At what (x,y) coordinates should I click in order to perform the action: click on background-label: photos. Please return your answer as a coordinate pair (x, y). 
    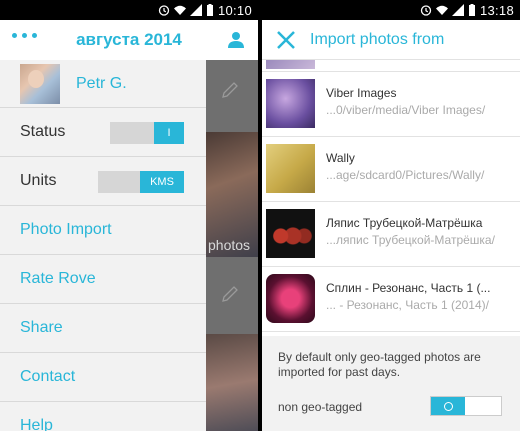
    Looking at the image, I should click on (229, 245).